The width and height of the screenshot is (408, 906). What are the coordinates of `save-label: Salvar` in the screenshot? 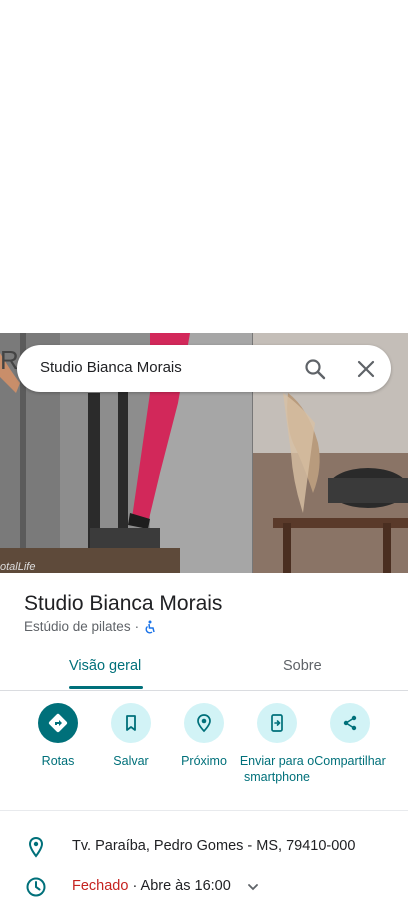 It's located at (131, 761).